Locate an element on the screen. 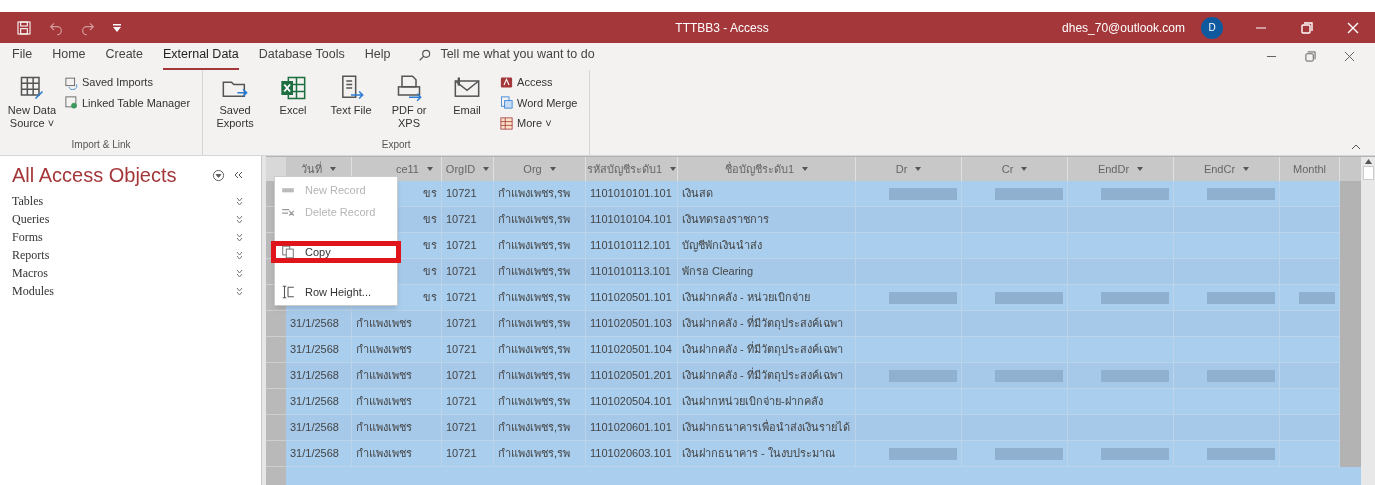 This screenshot has width=1375, height=485. ribbon-tab: Home is located at coordinates (69, 57).